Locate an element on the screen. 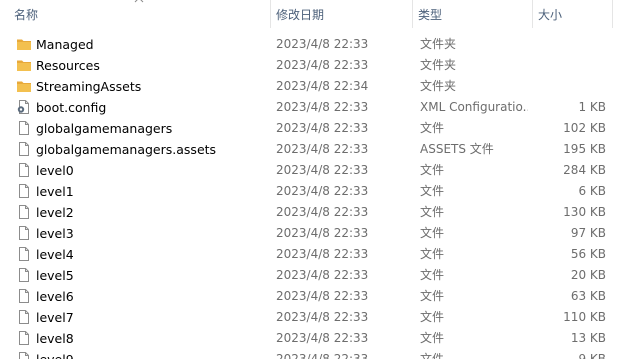 The height and width of the screenshot is (359, 625). file-row: Resources 2023/4/8 22:33 文件夹 is located at coordinates (312, 65).